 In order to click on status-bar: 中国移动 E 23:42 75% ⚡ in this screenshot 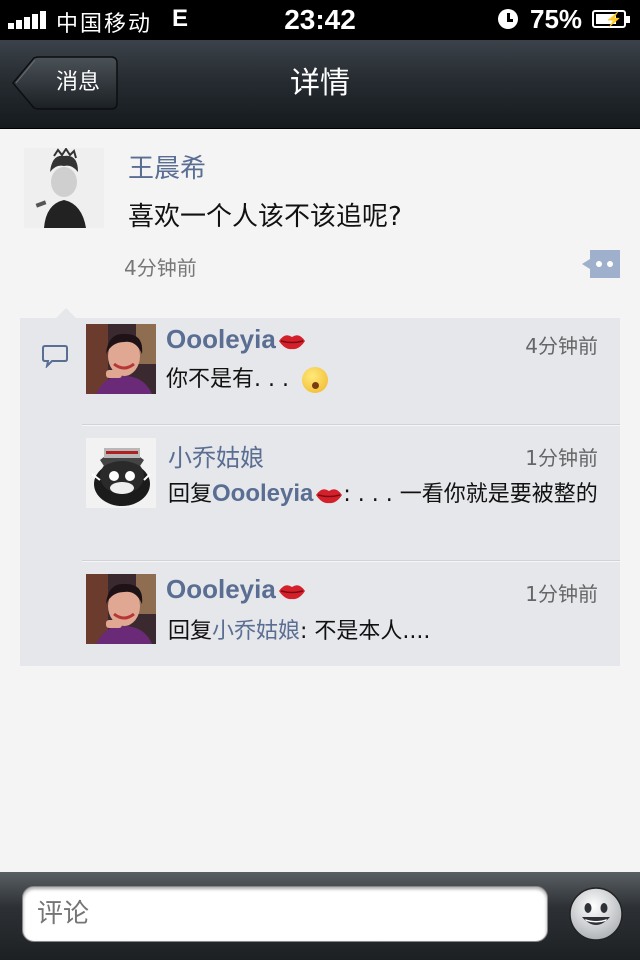, I will do `click(320, 20)`.